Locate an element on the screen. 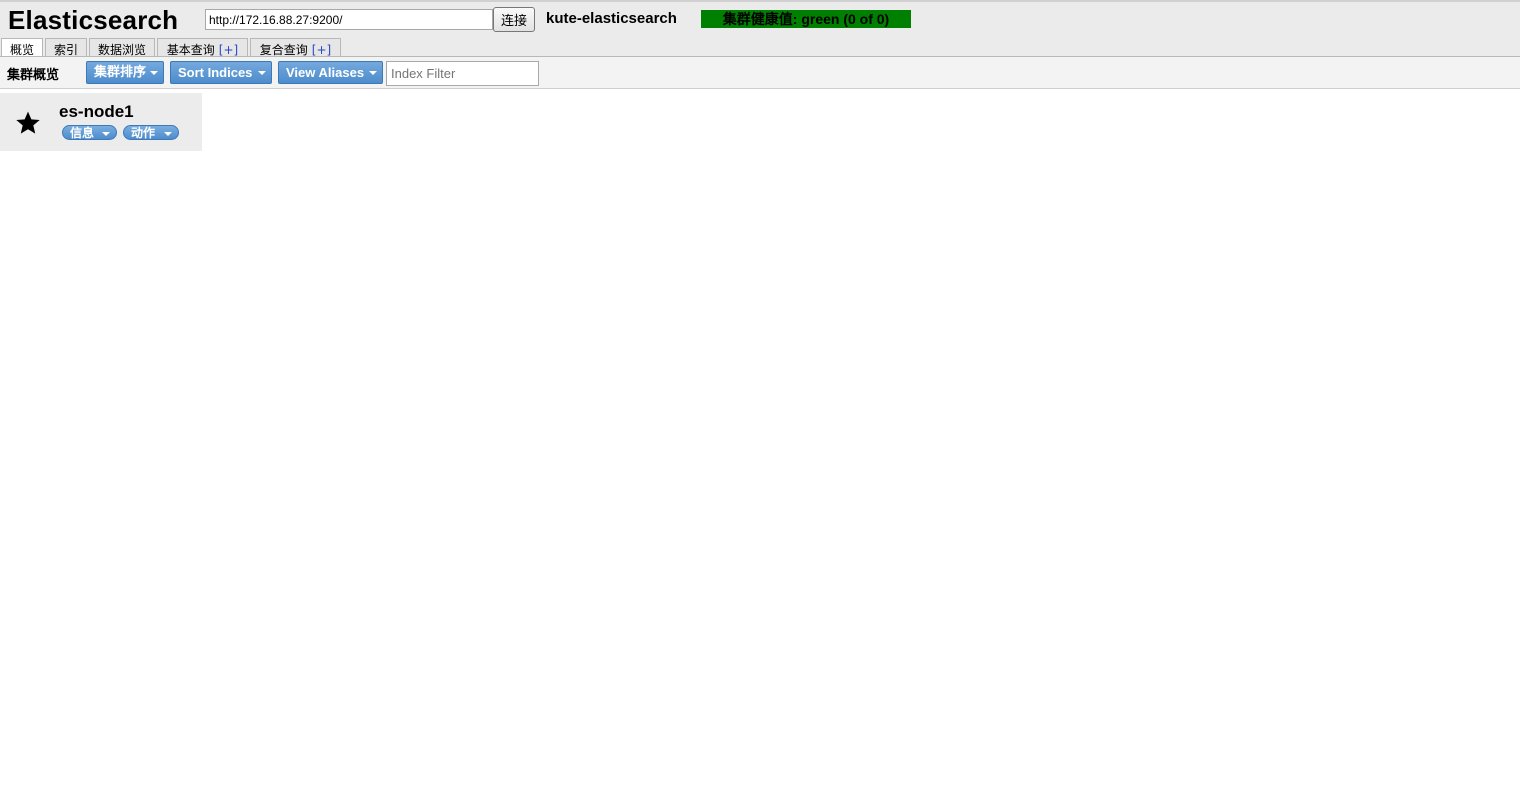 The width and height of the screenshot is (1520, 788). overview-toolbar: 集群概览 集群排序 Sort Indices View Aliases is located at coordinates (760, 72).